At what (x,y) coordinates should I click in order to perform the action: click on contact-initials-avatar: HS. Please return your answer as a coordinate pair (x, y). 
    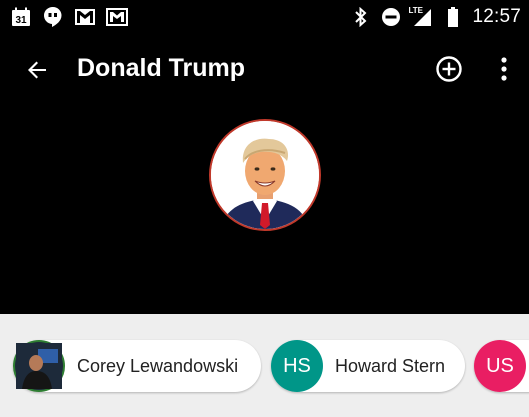
    Looking at the image, I should click on (297, 366).